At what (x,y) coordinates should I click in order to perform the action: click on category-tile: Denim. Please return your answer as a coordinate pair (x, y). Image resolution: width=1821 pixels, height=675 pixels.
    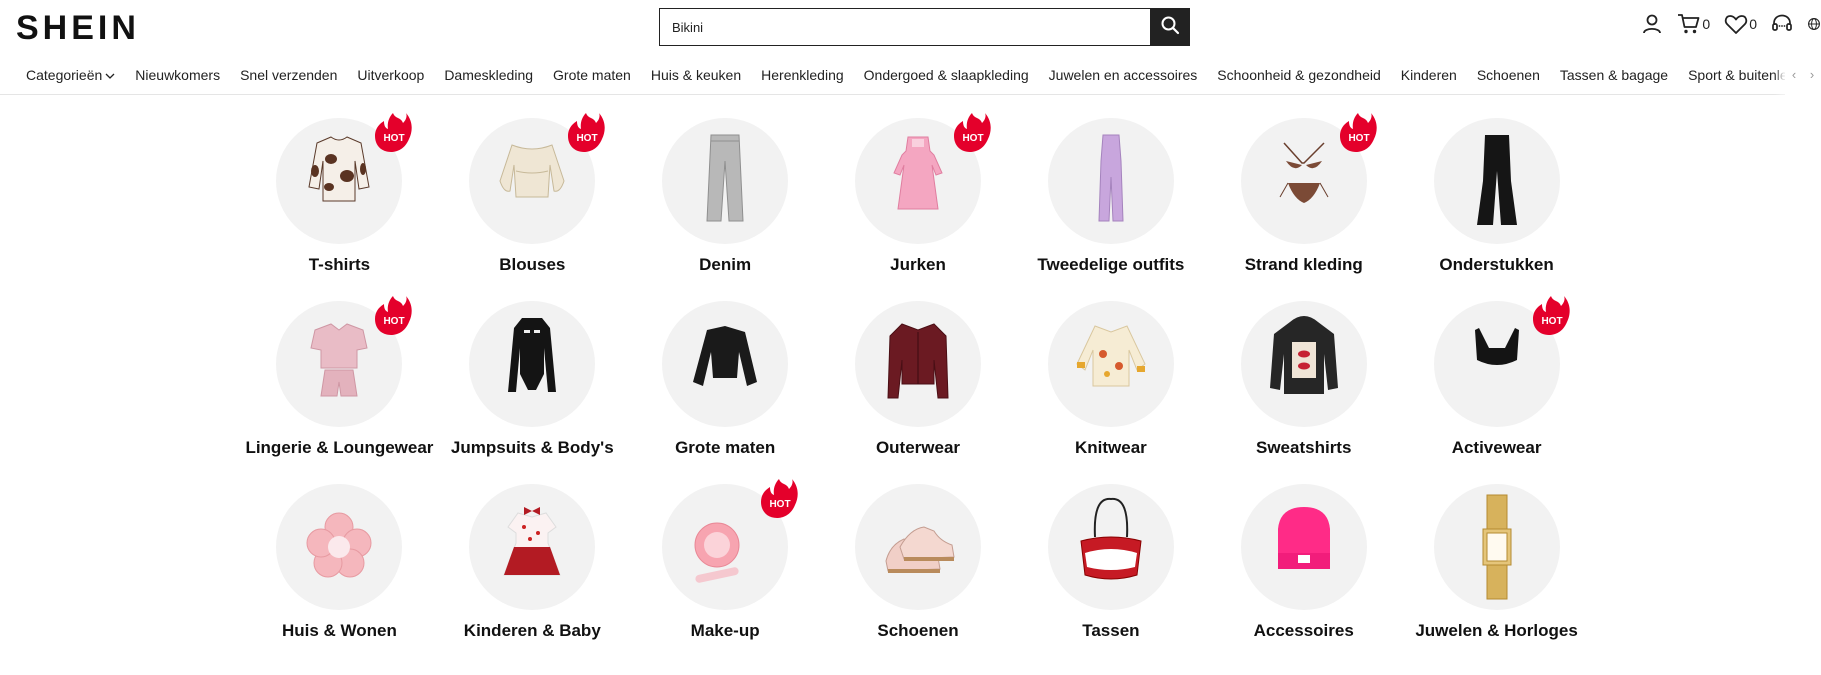
    Looking at the image, I should click on (725, 209).